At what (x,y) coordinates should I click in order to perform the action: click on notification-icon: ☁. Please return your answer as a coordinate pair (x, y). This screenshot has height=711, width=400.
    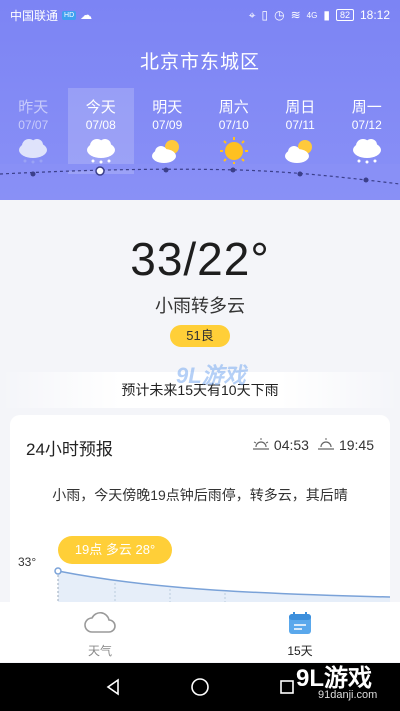
    Looking at the image, I should click on (86, 15).